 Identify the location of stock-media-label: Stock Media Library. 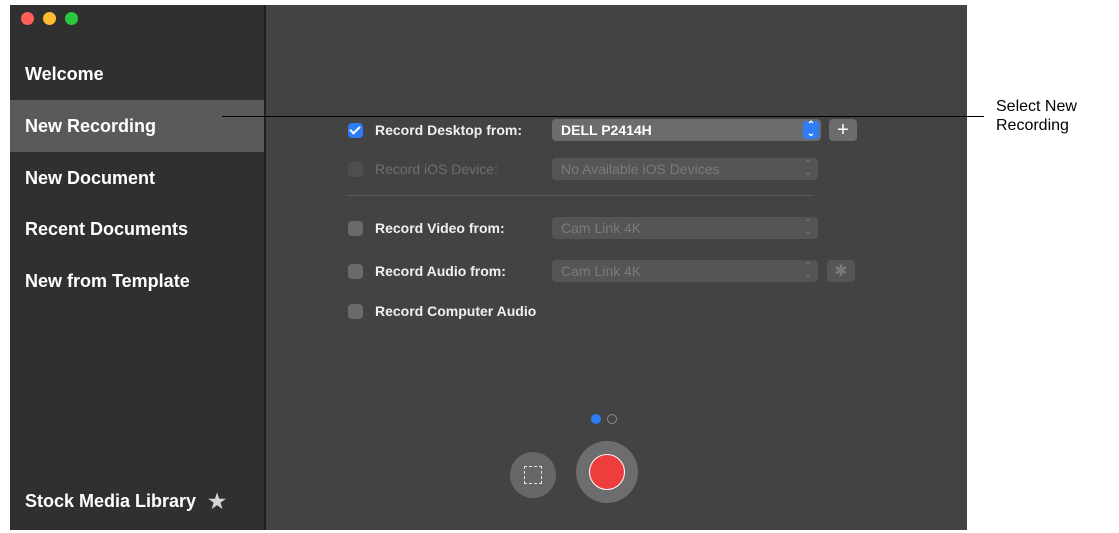
(111, 501).